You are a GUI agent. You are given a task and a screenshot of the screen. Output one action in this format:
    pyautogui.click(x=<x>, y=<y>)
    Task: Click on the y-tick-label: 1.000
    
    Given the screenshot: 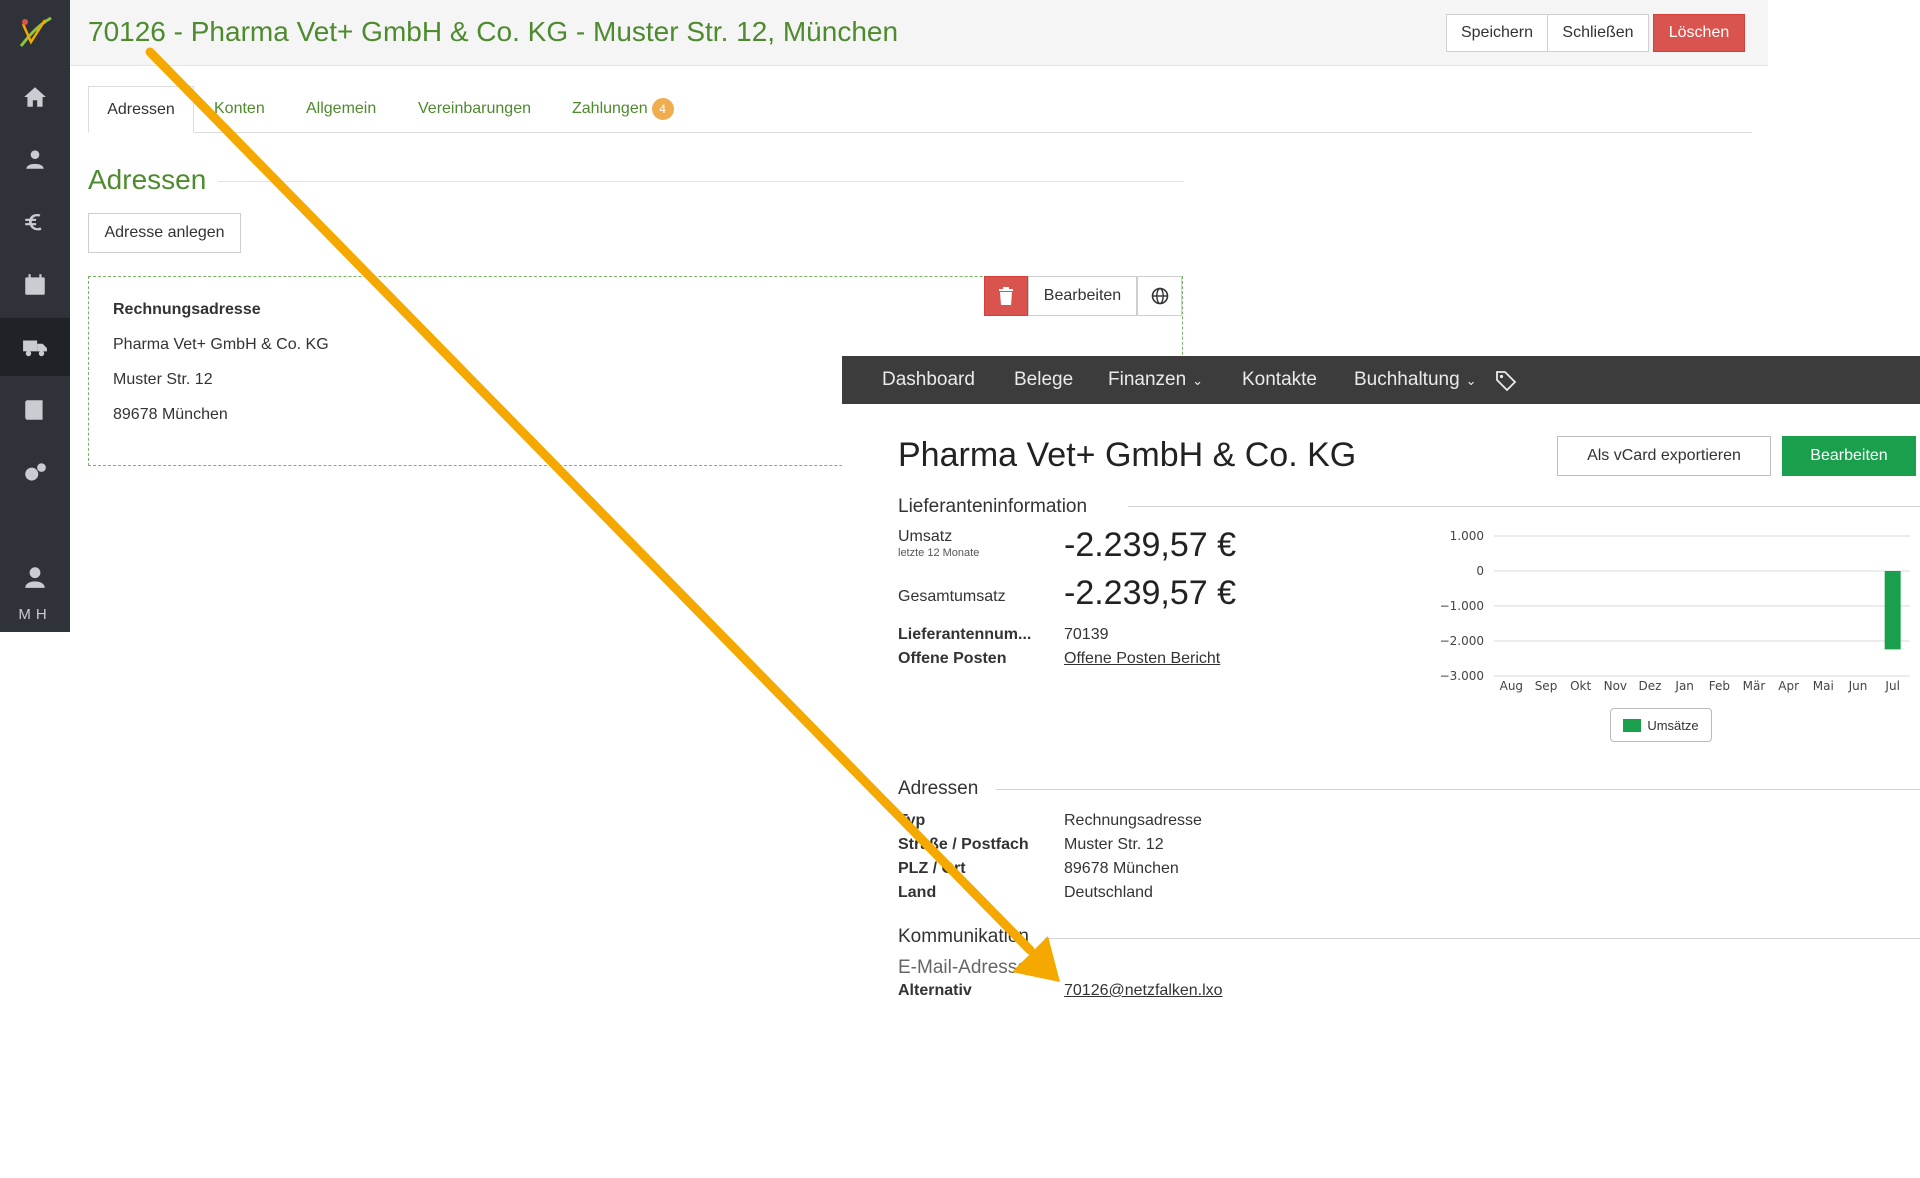 What is the action you would take?
    pyautogui.click(x=1467, y=536)
    